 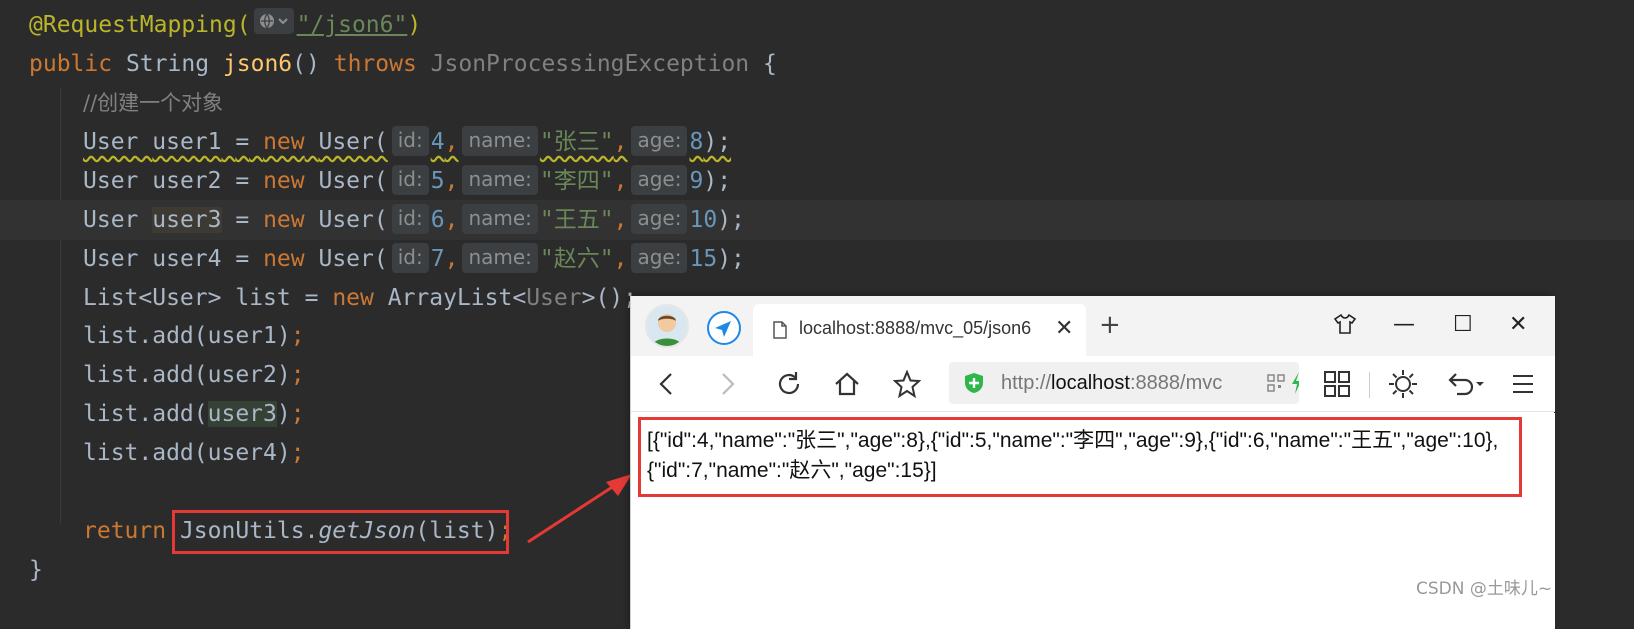 What do you see at coordinates (1484, 589) in the screenshot?
I see `watermark: CSDN @土味儿~` at bounding box center [1484, 589].